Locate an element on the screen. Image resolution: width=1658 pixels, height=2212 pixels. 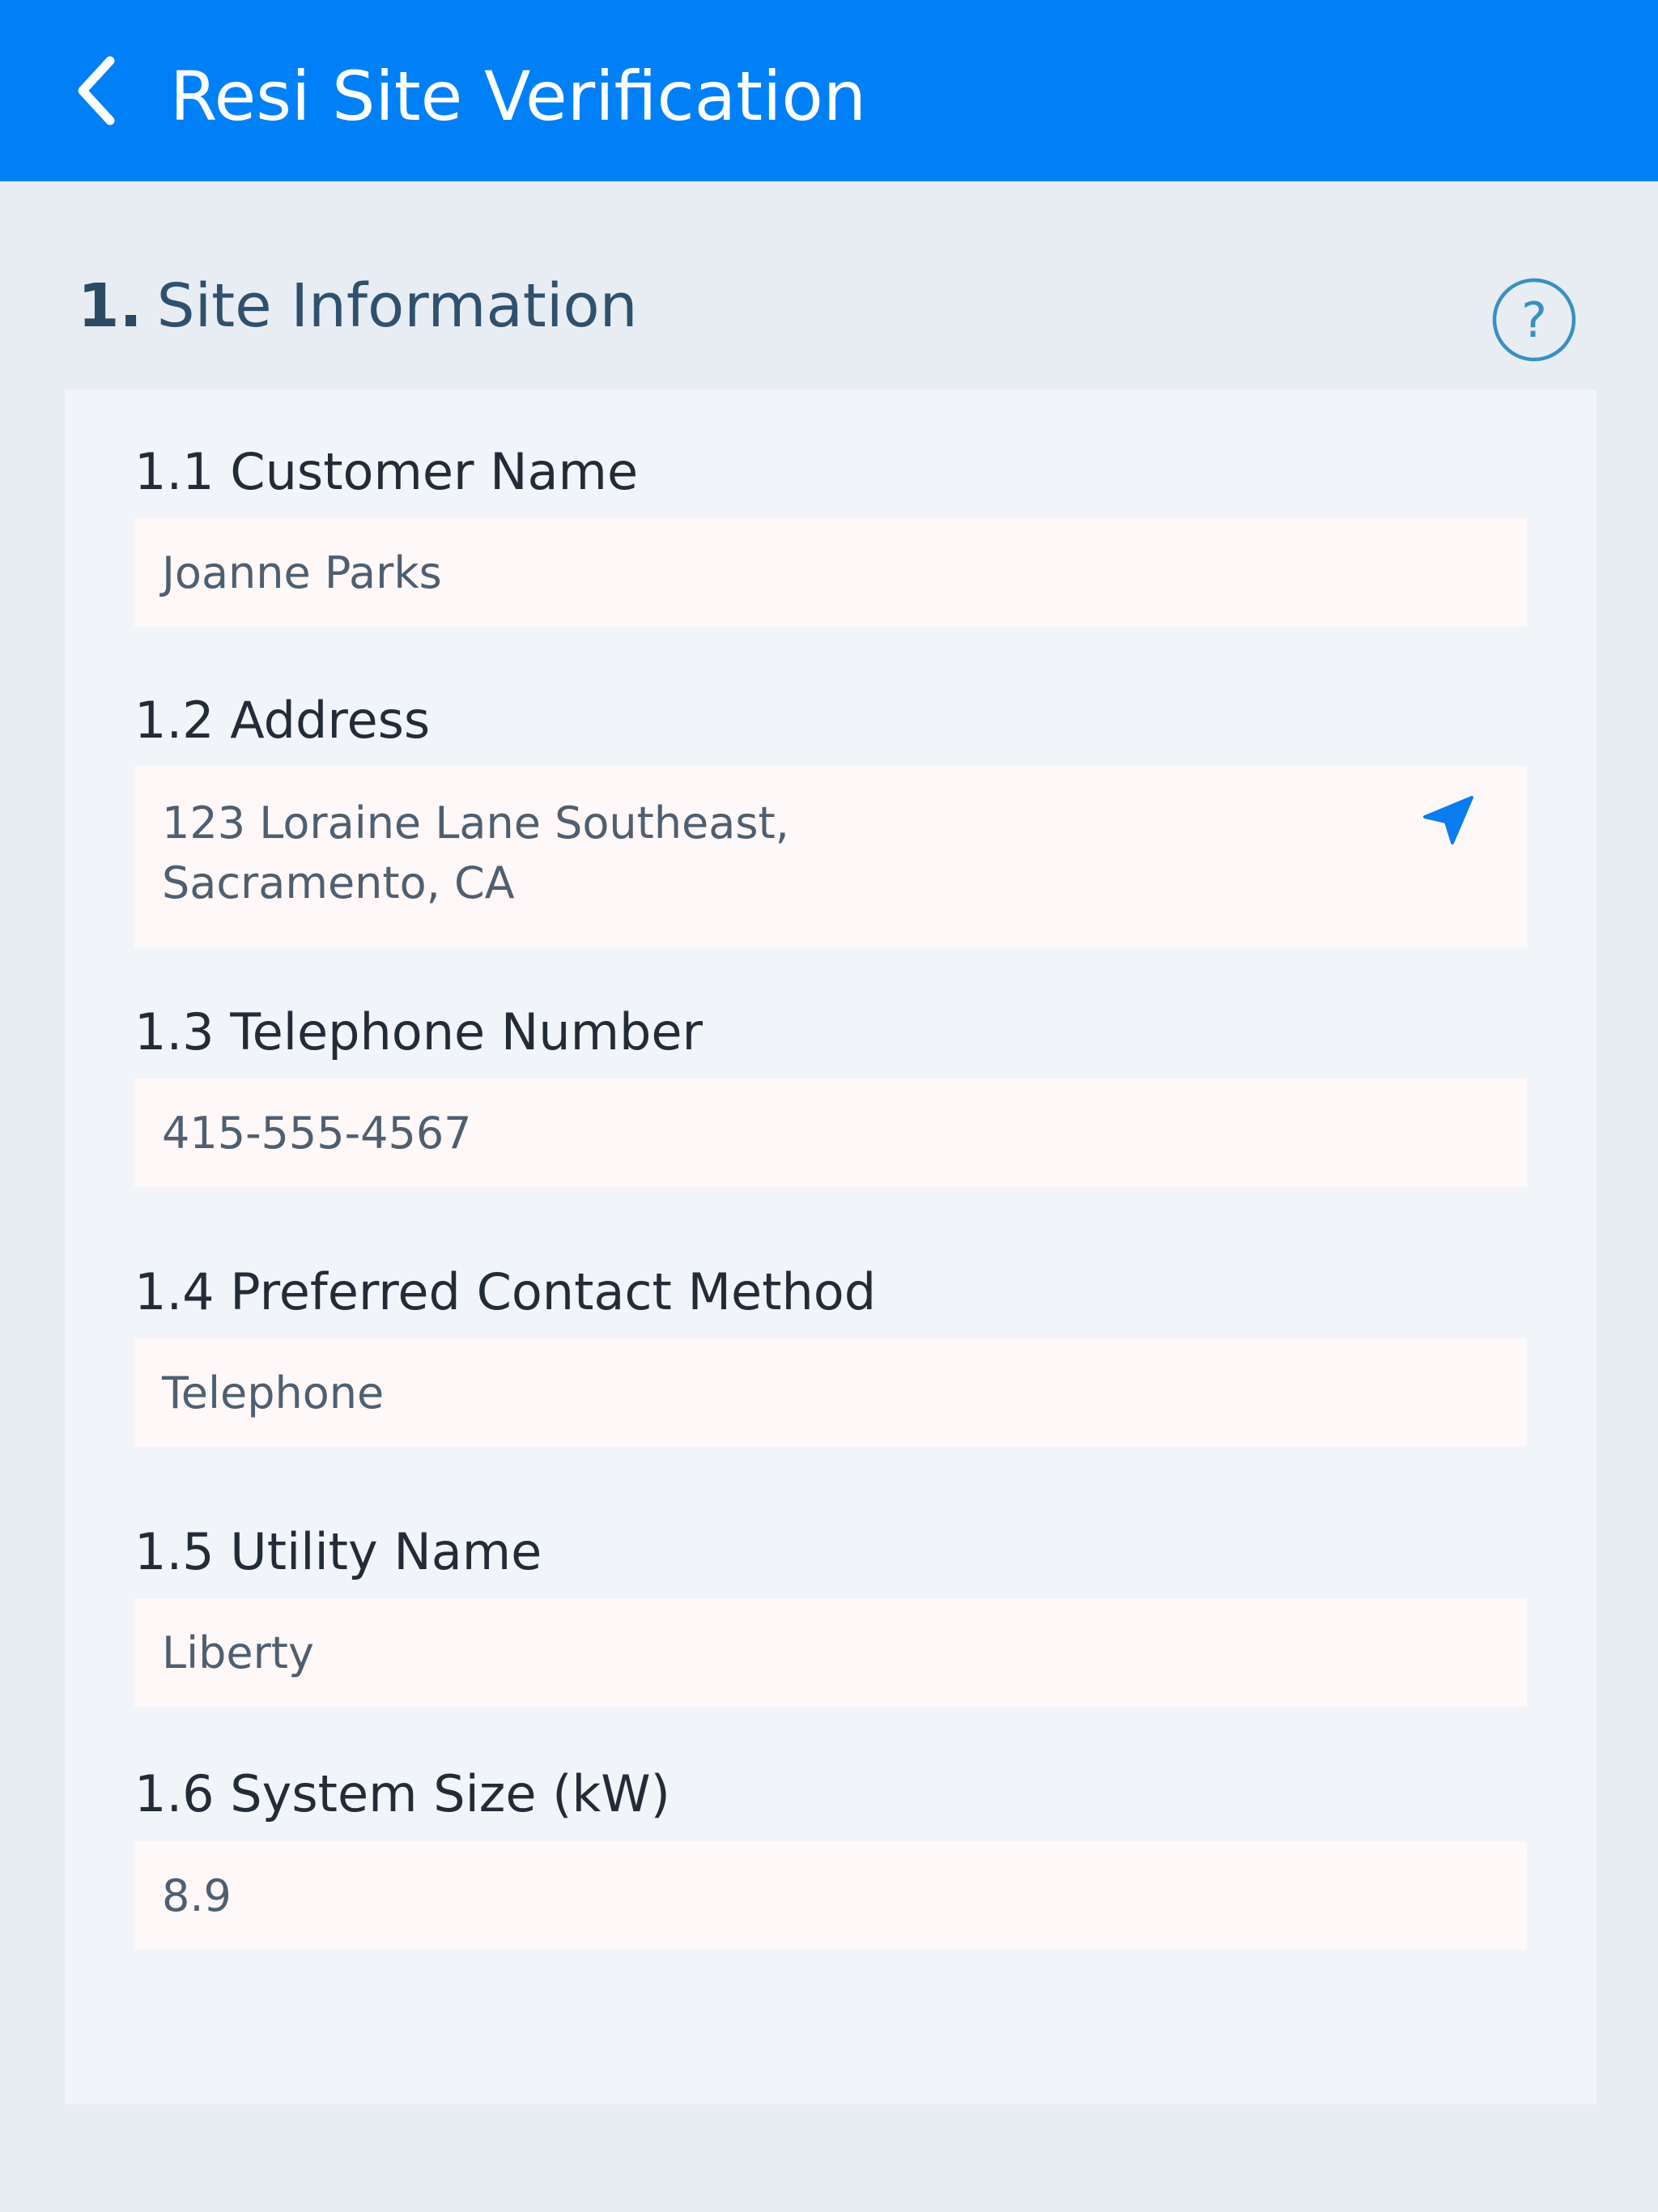
page-title: Resi Site Verification is located at coordinates (518, 97).